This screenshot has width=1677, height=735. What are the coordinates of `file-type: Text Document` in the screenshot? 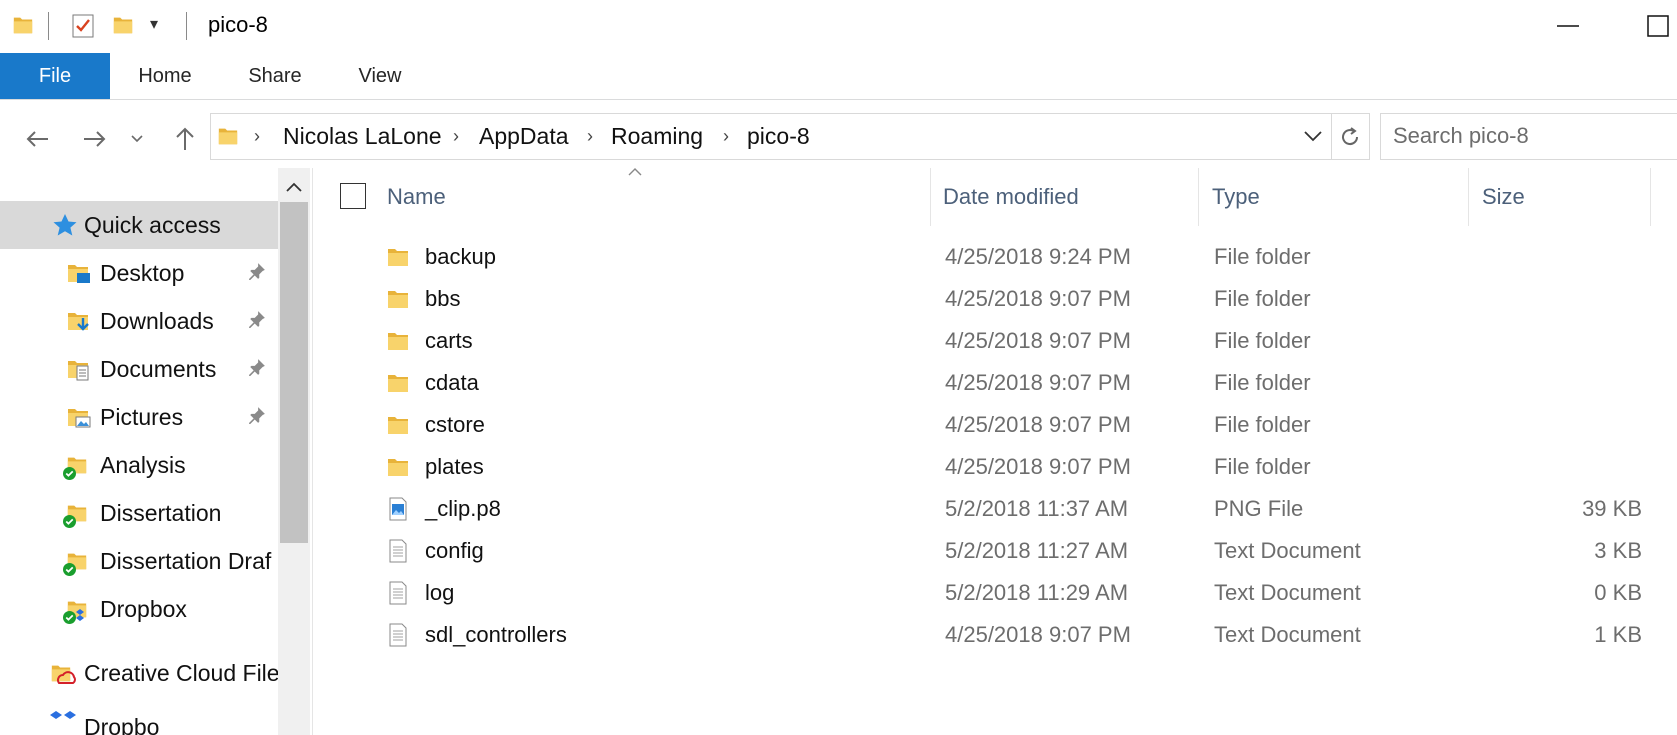 It's located at (1287, 634).